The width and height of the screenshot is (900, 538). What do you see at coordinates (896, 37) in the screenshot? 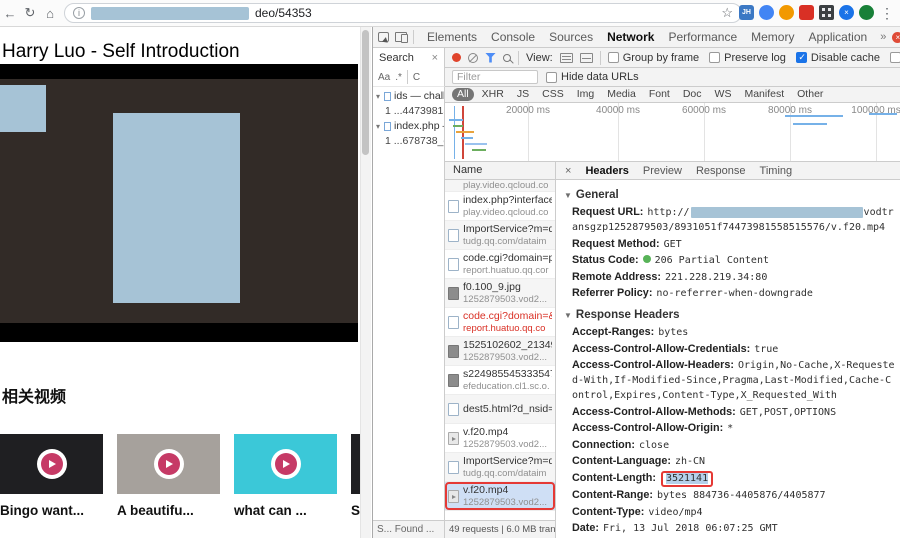
I see `error-badge-icon` at bounding box center [896, 37].